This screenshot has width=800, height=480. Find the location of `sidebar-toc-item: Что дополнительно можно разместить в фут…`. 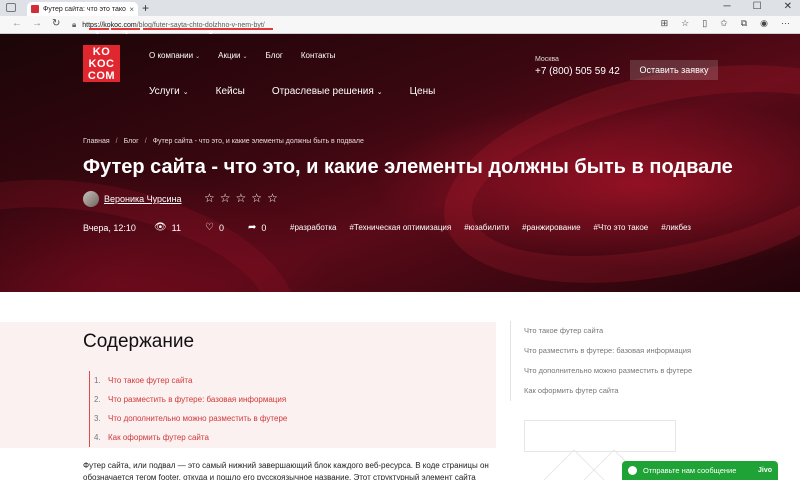

sidebar-toc-item: Что дополнительно можно разместить в фут… is located at coordinates (608, 371).